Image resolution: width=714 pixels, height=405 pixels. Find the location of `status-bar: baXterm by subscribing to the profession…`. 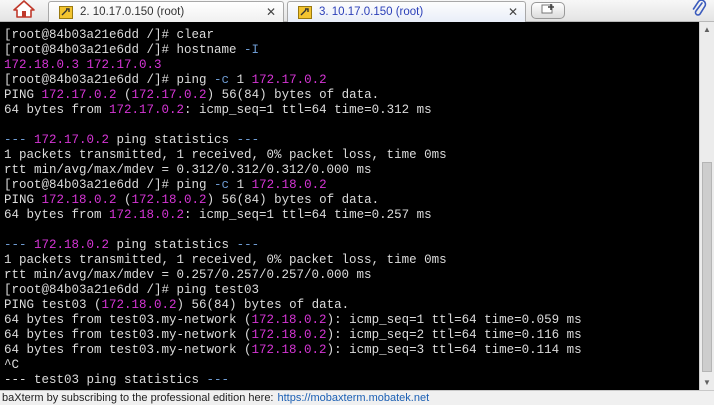

status-bar: baXterm by subscribing to the profession… is located at coordinates (357, 397).